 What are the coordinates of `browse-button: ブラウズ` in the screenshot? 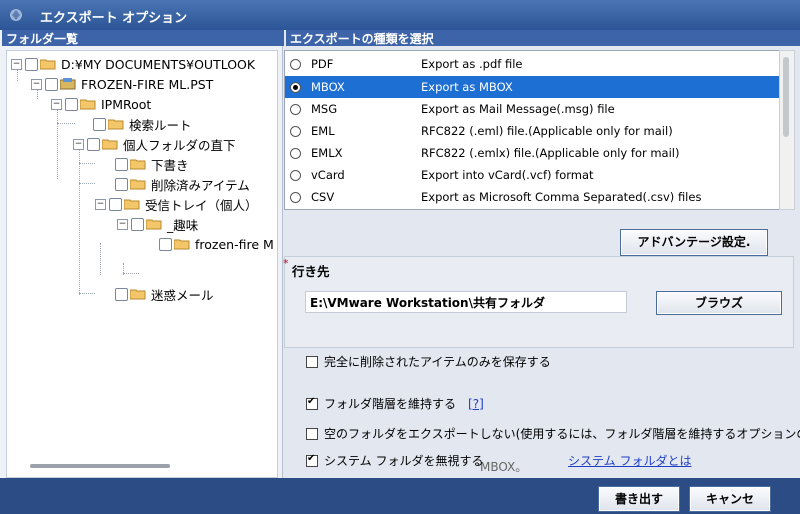 It's located at (719, 303).